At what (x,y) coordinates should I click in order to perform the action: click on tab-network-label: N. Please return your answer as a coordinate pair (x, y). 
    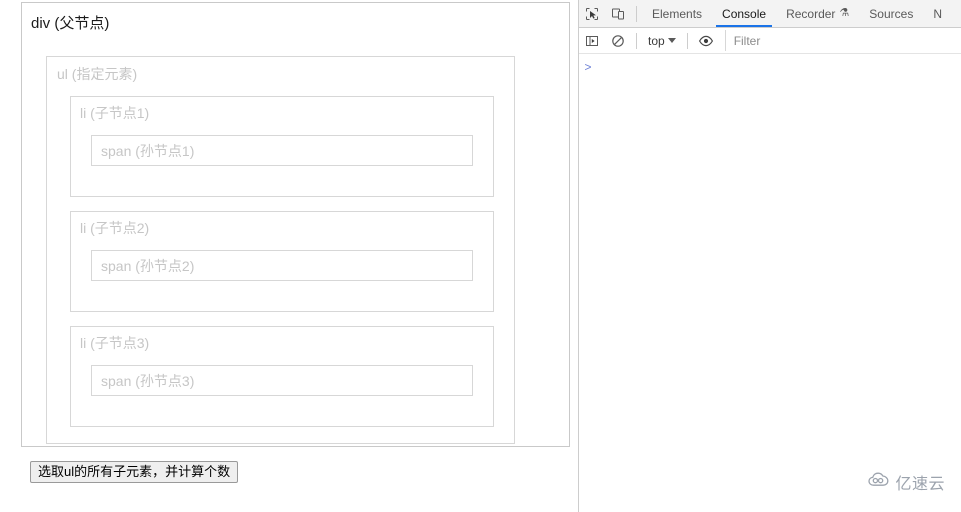
    Looking at the image, I should click on (937, 13).